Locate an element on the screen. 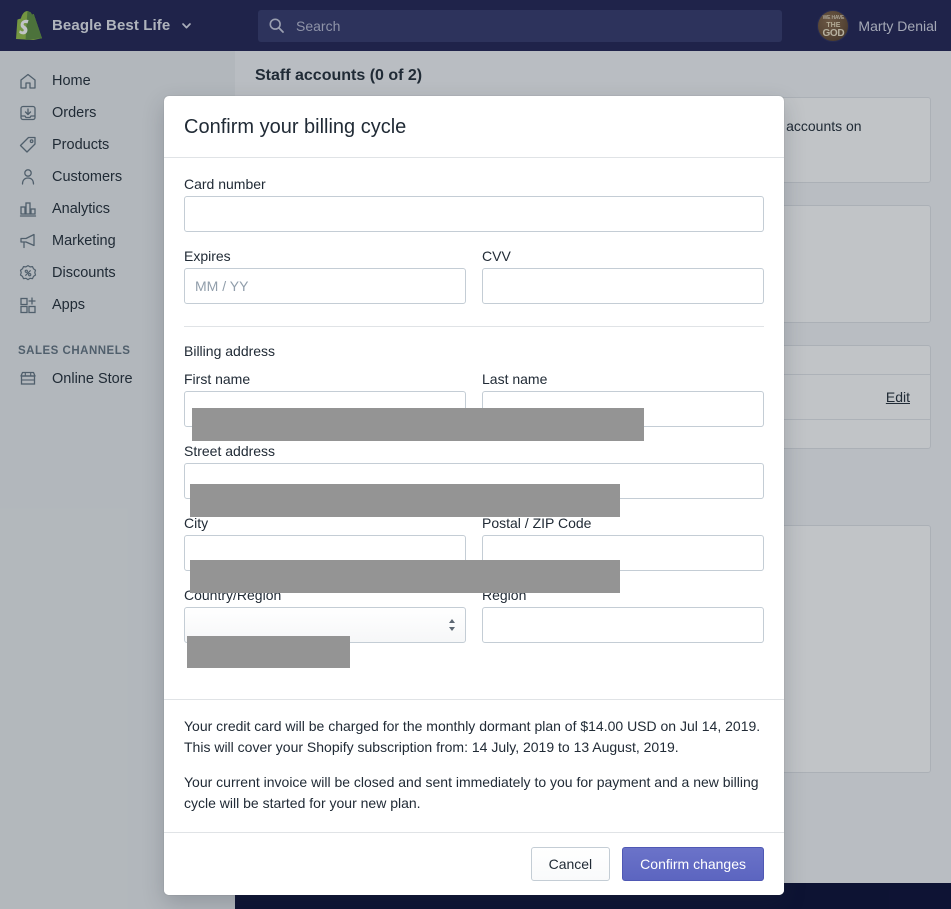 The width and height of the screenshot is (951, 909). expires-field: Expires is located at coordinates (325, 276).